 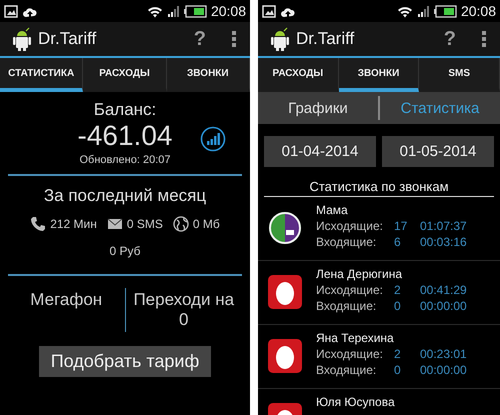 What do you see at coordinates (379, 188) in the screenshot?
I see `section-title: Статистика по звонкам` at bounding box center [379, 188].